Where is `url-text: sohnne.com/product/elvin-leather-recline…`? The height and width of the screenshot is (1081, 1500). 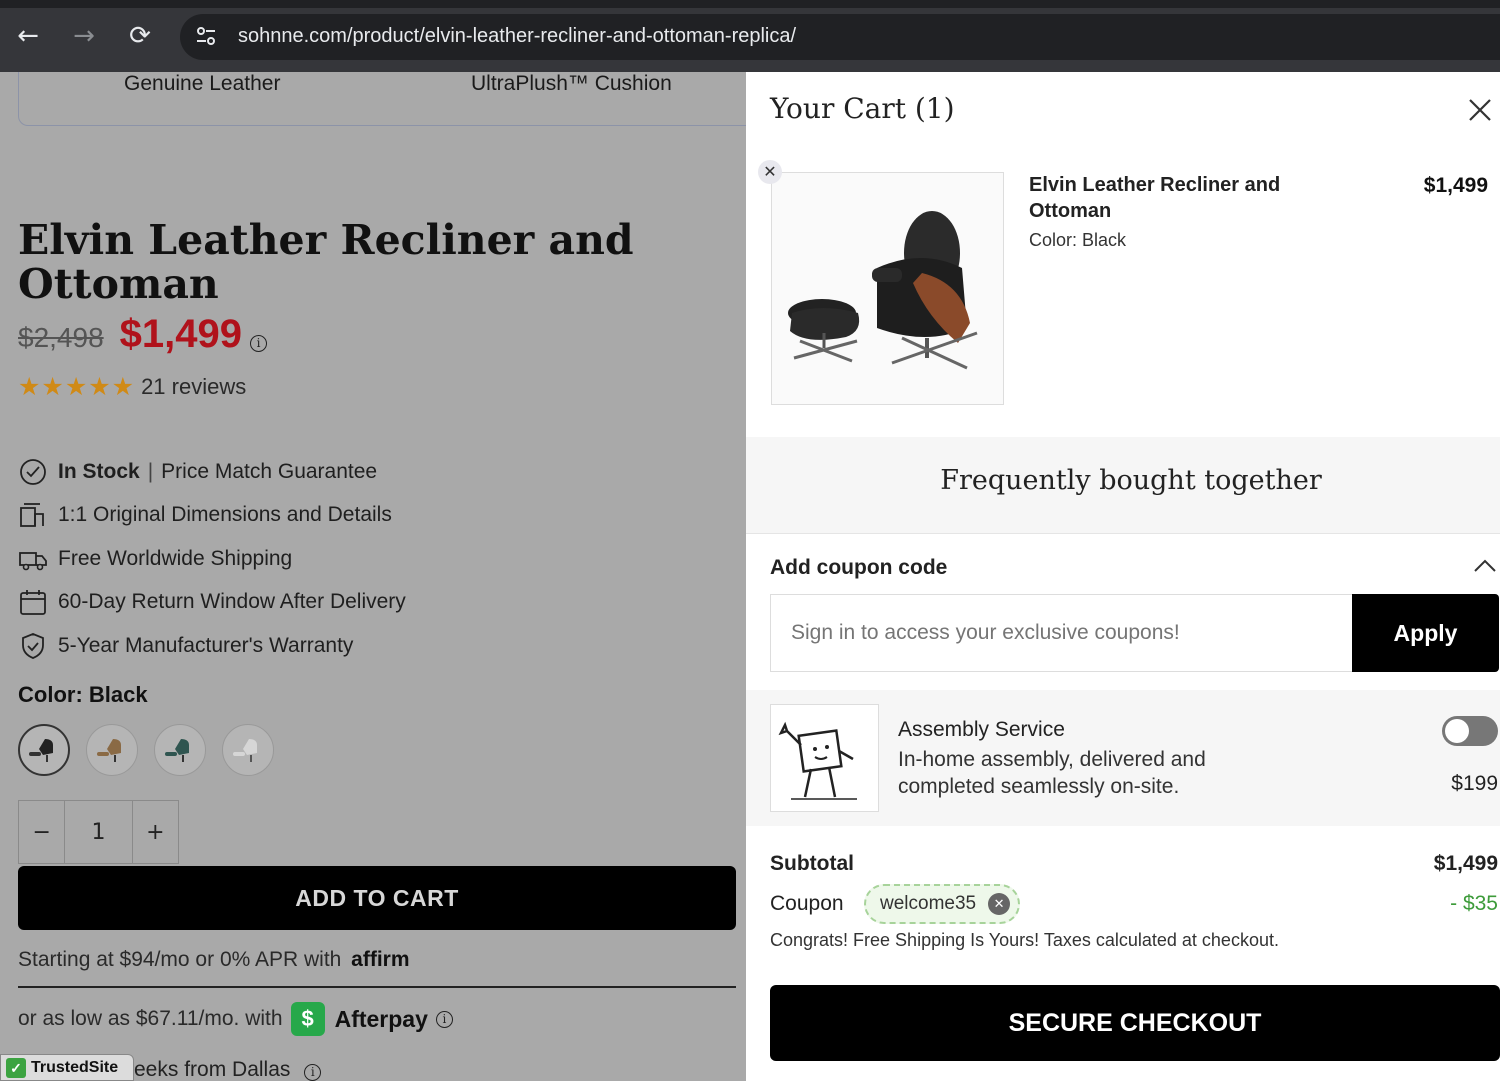 url-text: sohnne.com/product/elvin-leather-recline… is located at coordinates (517, 36).